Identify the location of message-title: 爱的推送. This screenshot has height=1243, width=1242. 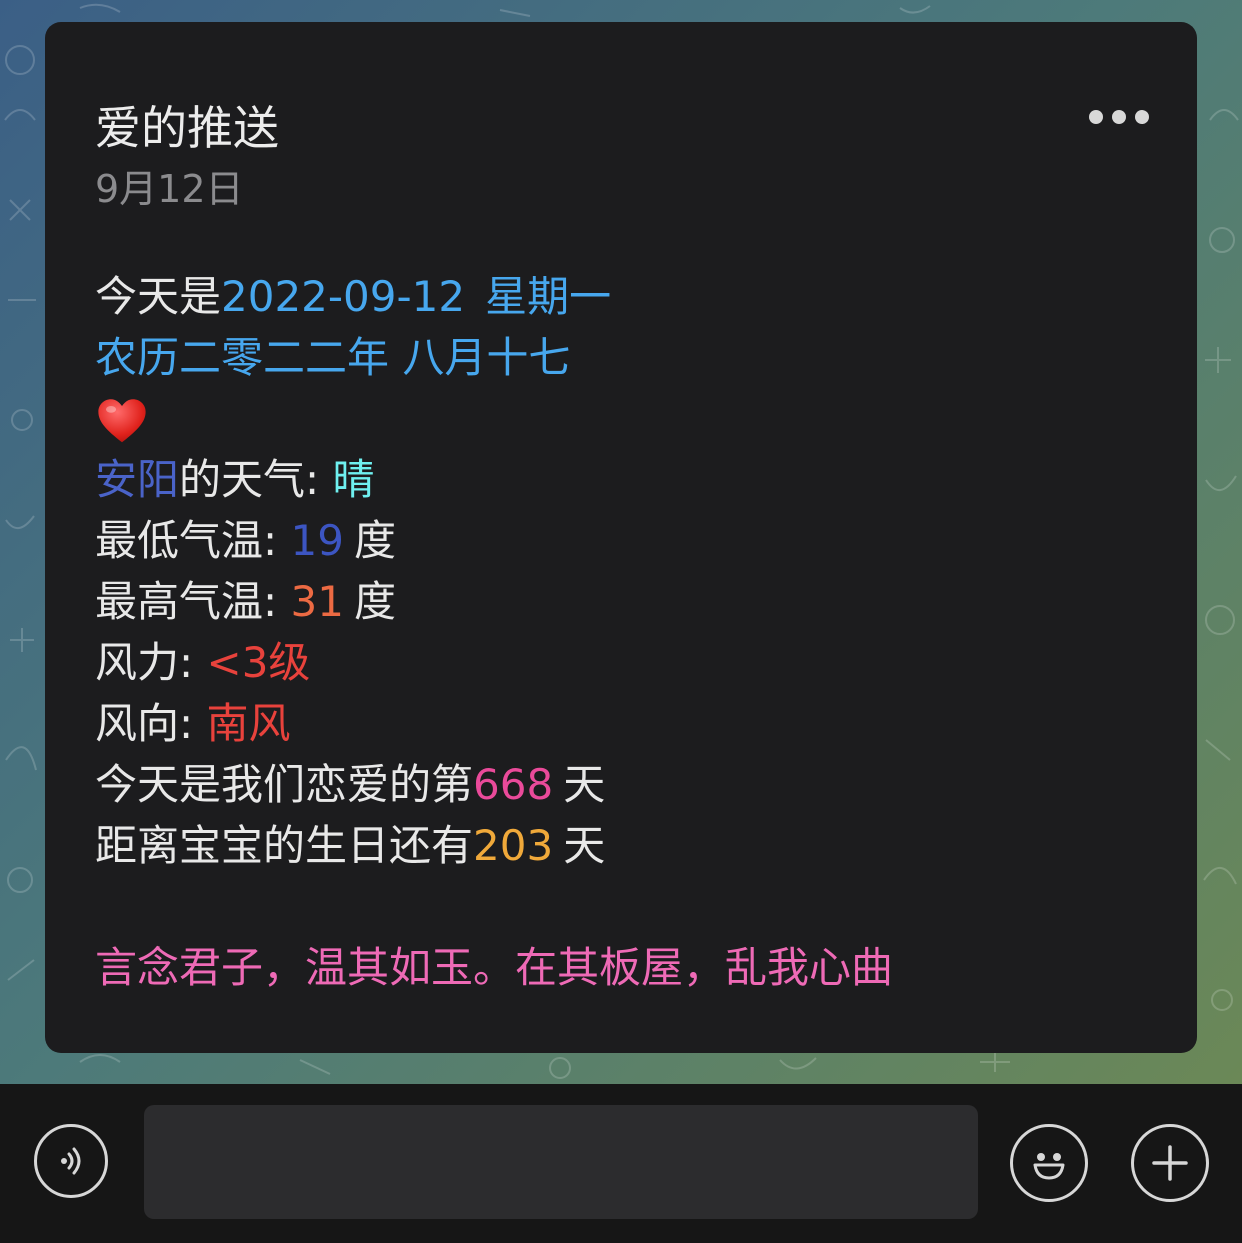
(187, 128).